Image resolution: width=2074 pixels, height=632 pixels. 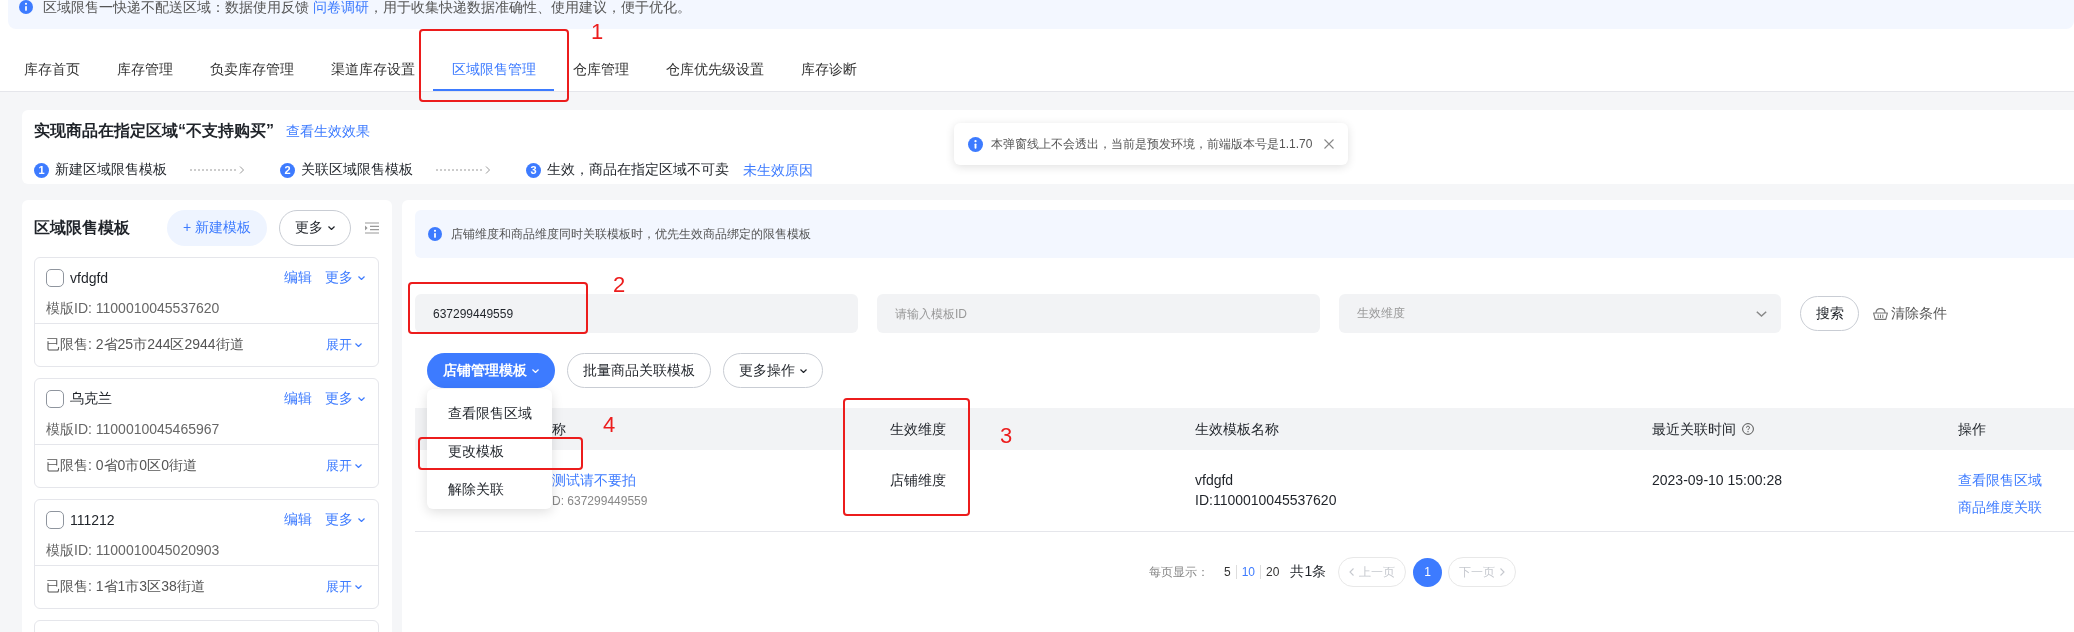 What do you see at coordinates (631, 234) in the screenshot?
I see `alert-text: 店铺维度和商品维度同时关联模板时，优先生效商品绑定的限售模板` at bounding box center [631, 234].